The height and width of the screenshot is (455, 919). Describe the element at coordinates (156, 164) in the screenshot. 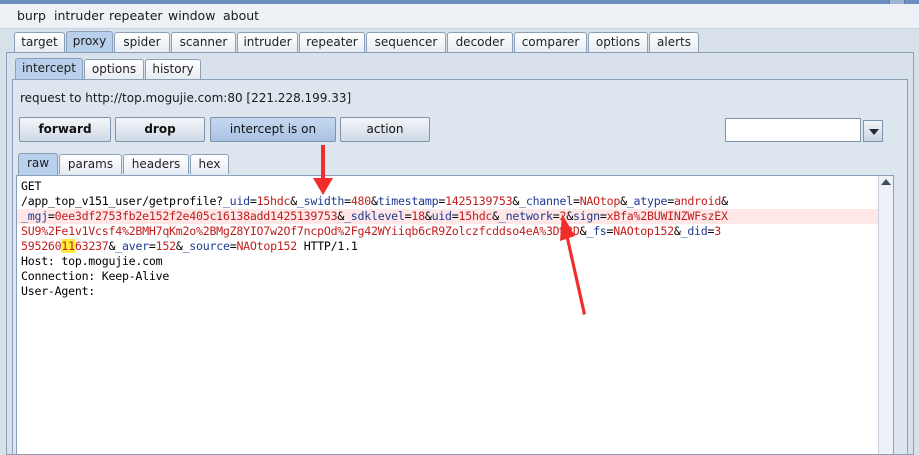

I see `tab-headers: headers` at that location.